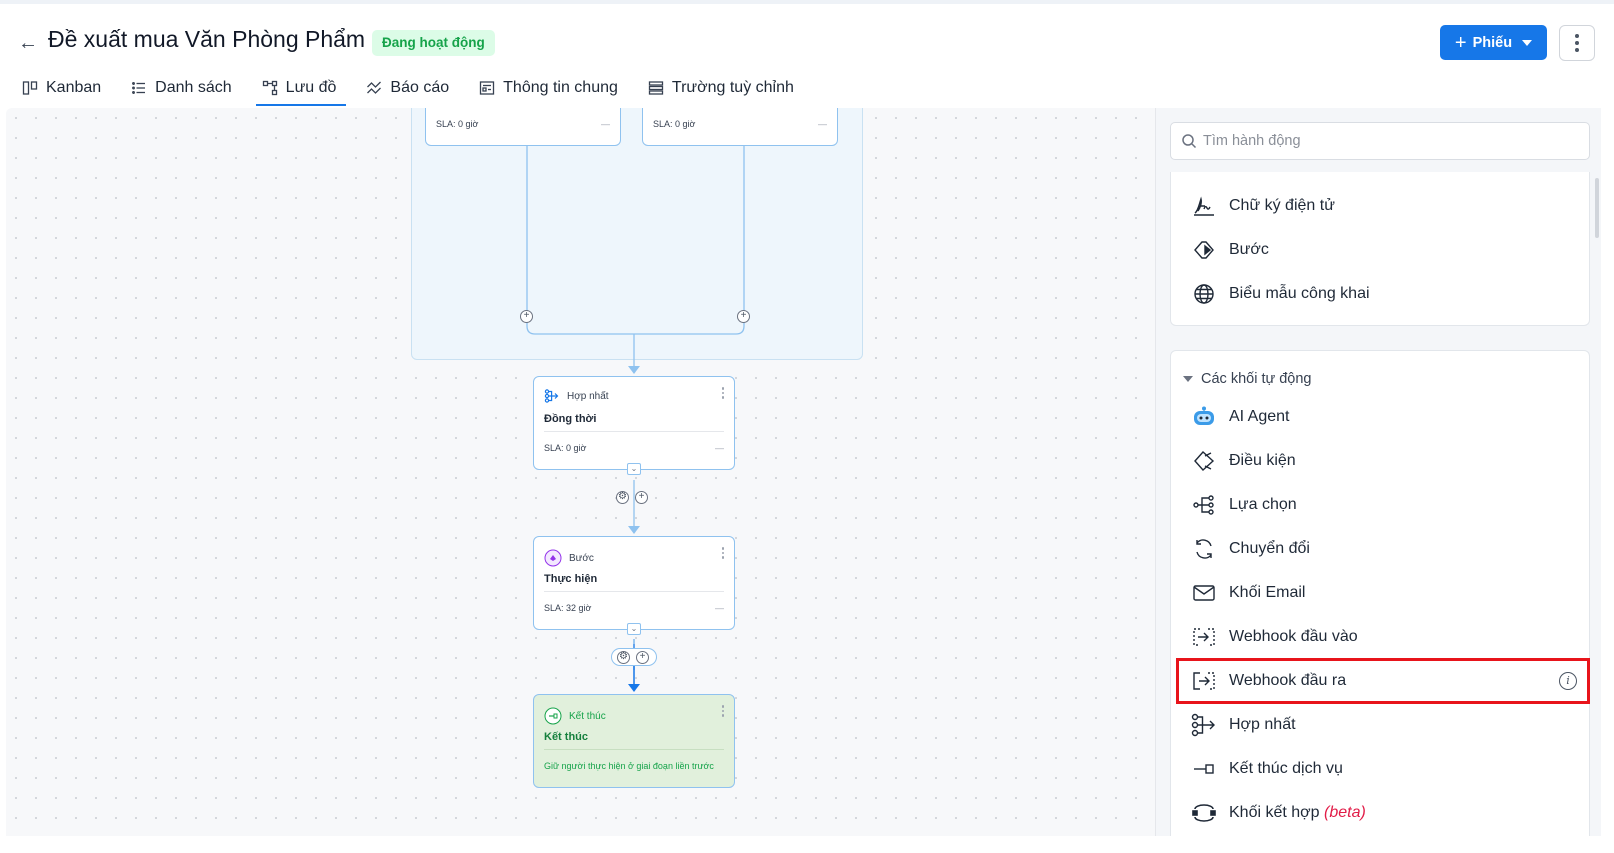 The height and width of the screenshot is (853, 1614). Describe the element at coordinates (1460, 42) in the screenshot. I see `plus-icon: +` at that location.